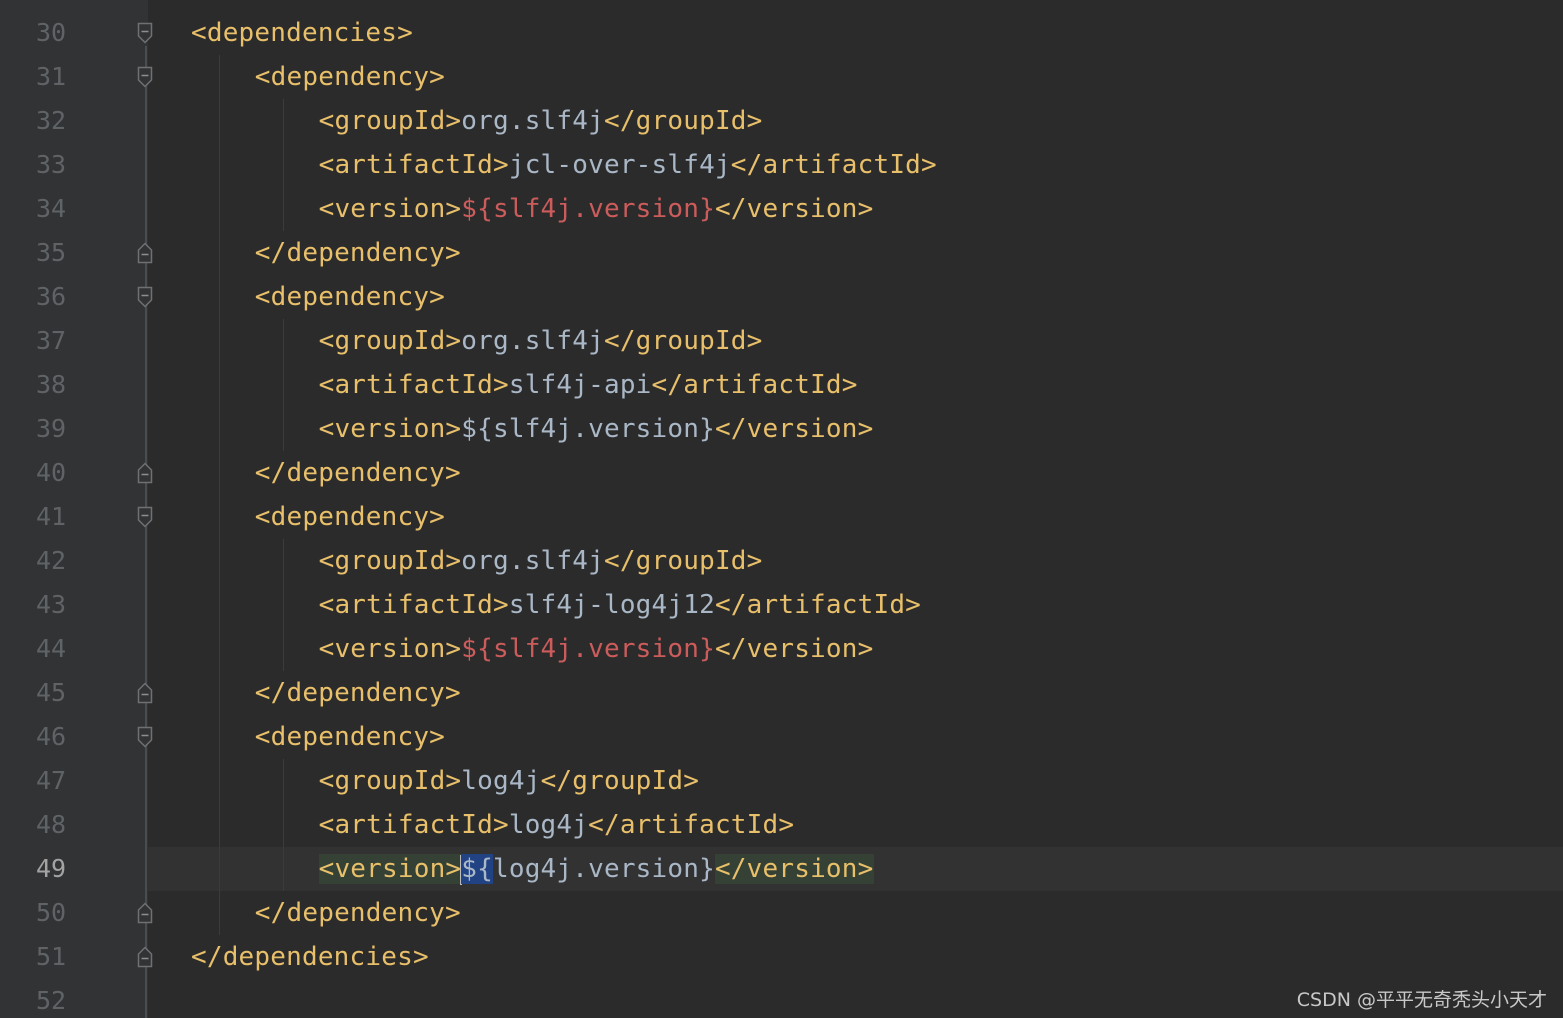 The height and width of the screenshot is (1018, 1563). What do you see at coordinates (781, 693) in the screenshot?
I see `code-line: 45 </dependency>` at bounding box center [781, 693].